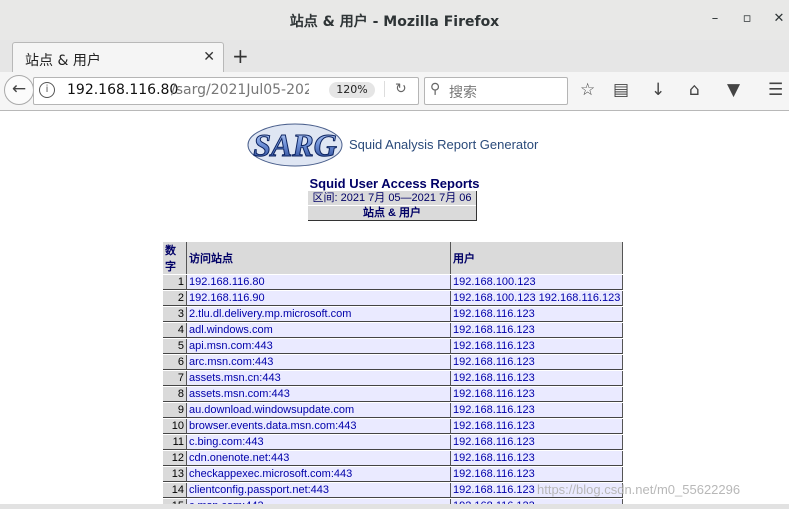 The image size is (789, 509). What do you see at coordinates (537, 282) in the screenshot?
I see `user-link: 192.168.100.123` at bounding box center [537, 282].